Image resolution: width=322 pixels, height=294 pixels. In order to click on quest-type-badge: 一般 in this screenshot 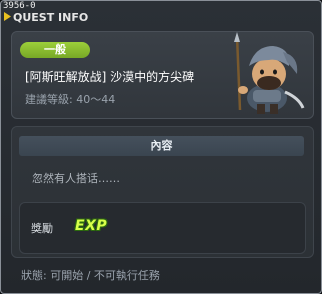, I will do `click(55, 50)`.